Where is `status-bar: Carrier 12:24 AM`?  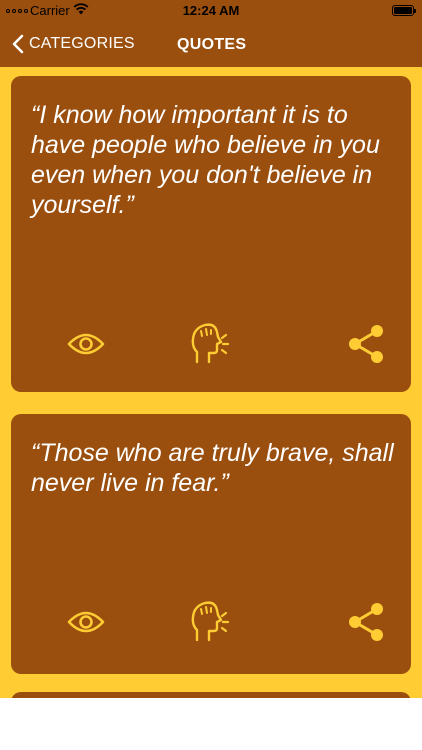 status-bar: Carrier 12:24 AM is located at coordinates (211, 11).